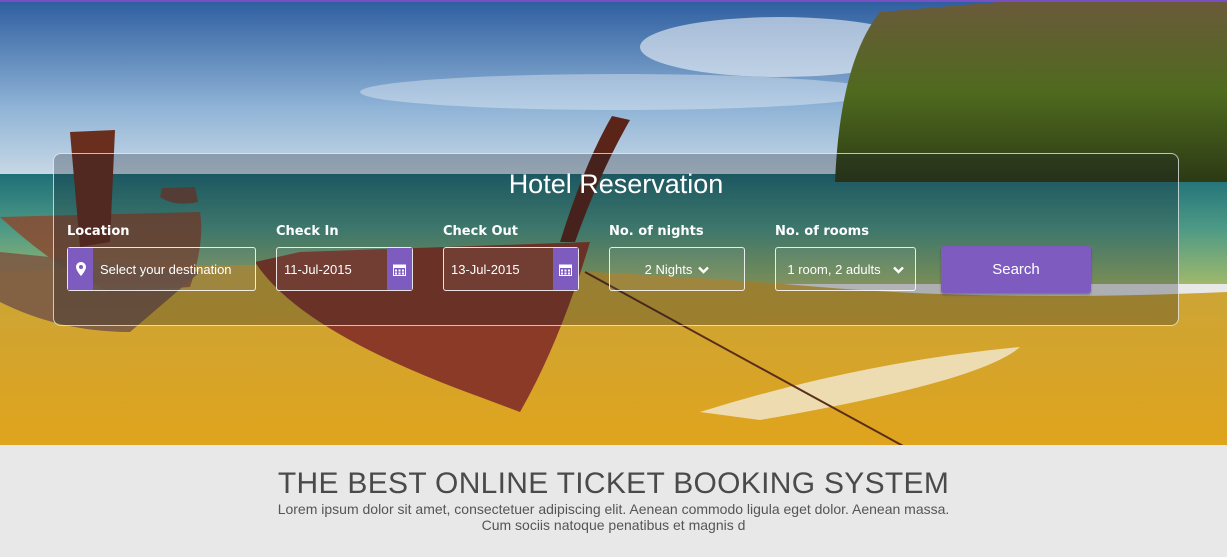  What do you see at coordinates (80, 269) in the screenshot?
I see `map-marker-icon` at bounding box center [80, 269].